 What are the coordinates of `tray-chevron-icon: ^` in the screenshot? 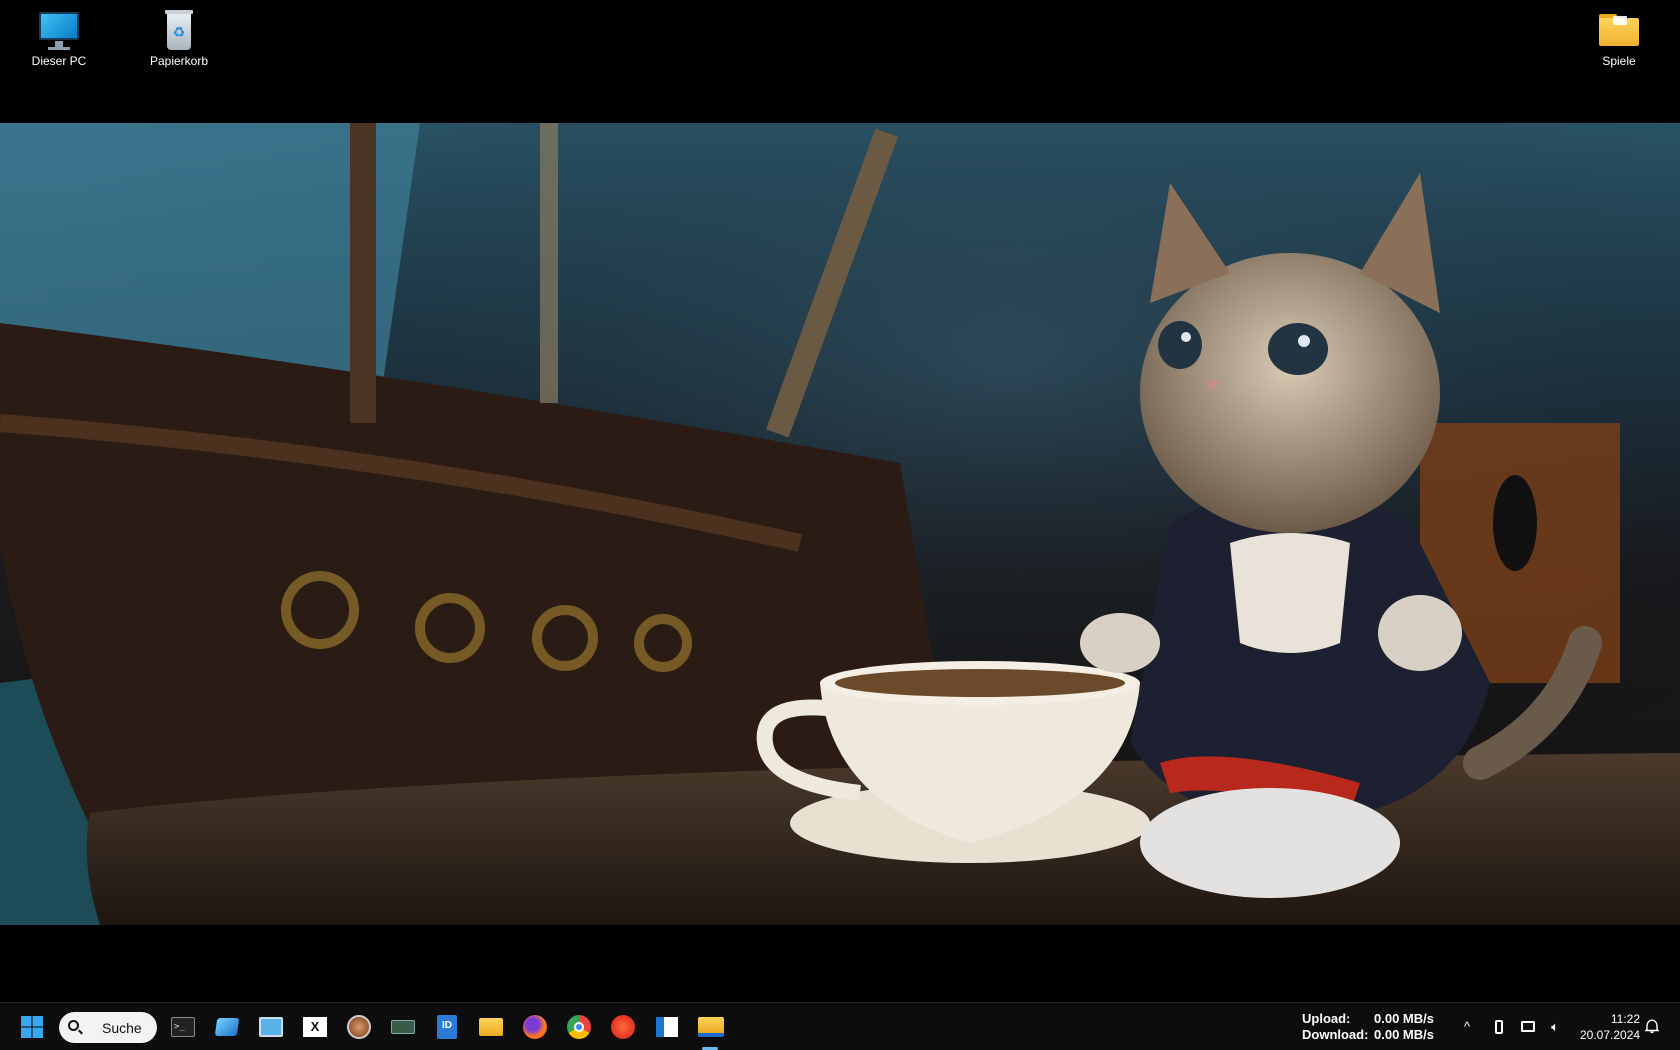 It's located at (1467, 1027).